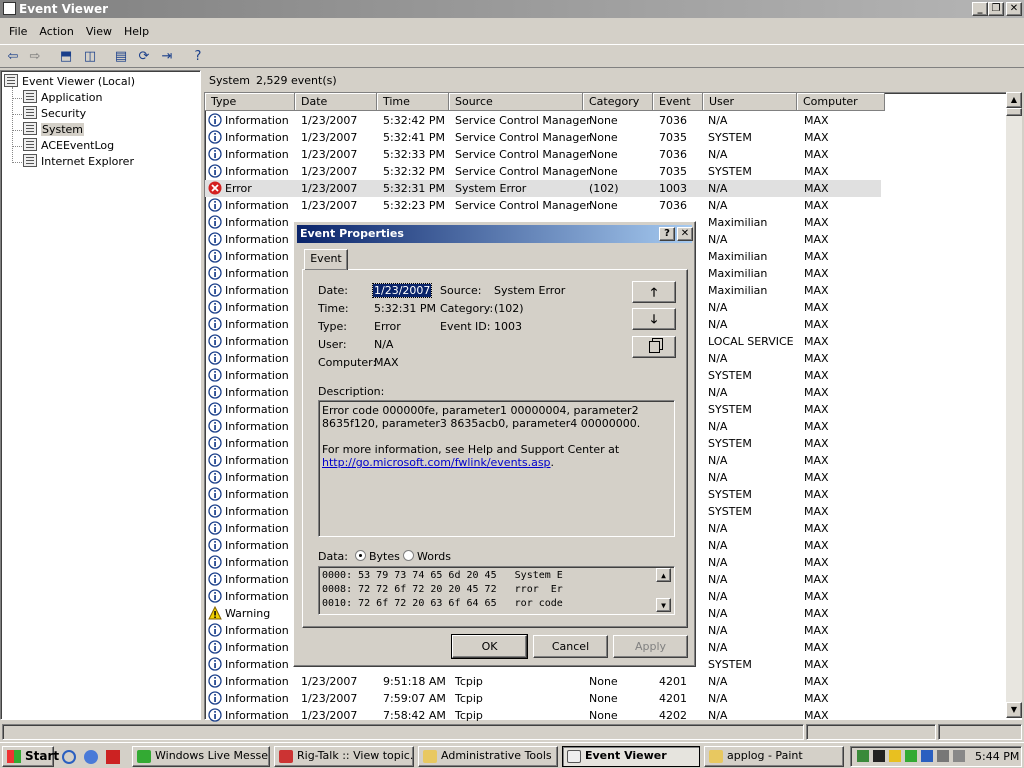 The image size is (1024, 768). Describe the element at coordinates (678, 102) in the screenshot. I see `column-header-event: Event` at that location.